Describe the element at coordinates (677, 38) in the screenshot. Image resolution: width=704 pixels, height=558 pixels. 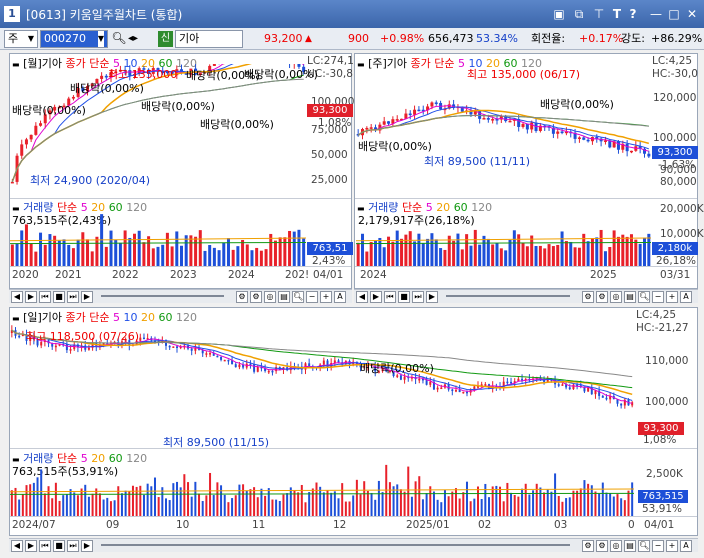
I see `strength-value: +86.29%` at that location.